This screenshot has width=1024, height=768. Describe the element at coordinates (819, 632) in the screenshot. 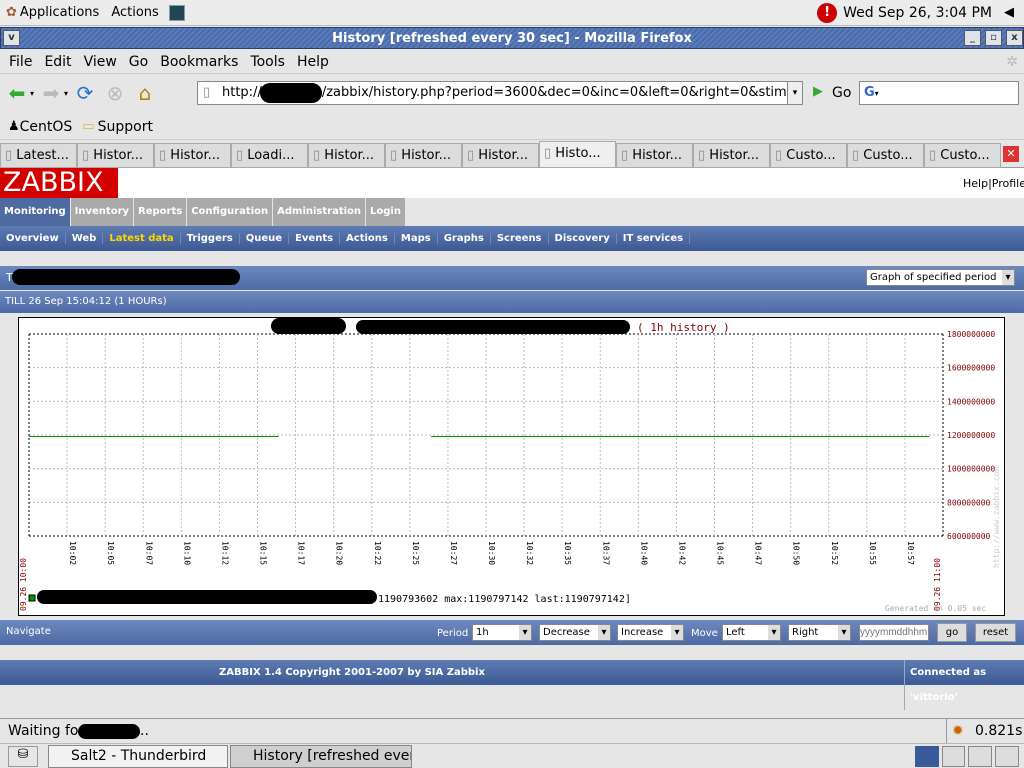

I see `move-right-select: Right` at that location.